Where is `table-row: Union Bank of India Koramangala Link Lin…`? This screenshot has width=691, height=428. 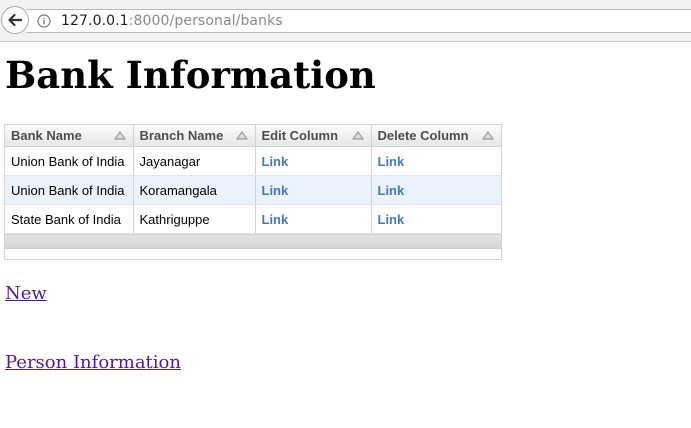
table-row: Union Bank of India Koramangala Link Lin… is located at coordinates (253, 190).